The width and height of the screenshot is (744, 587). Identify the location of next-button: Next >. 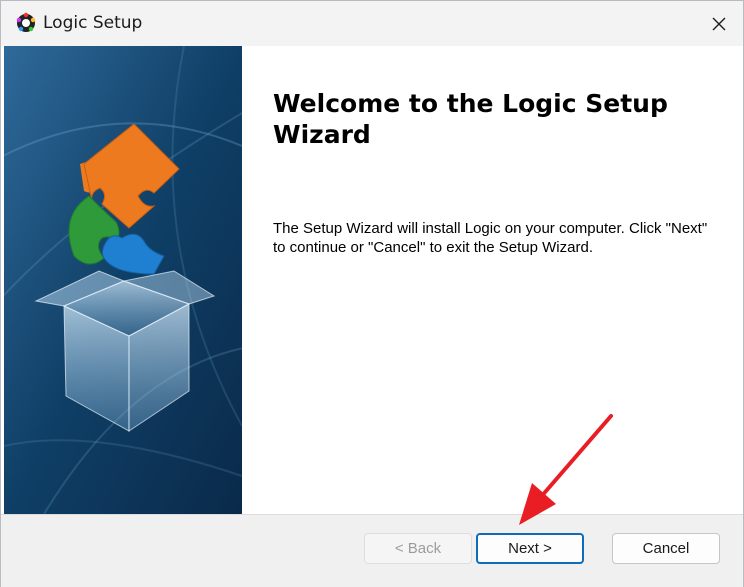
(530, 548).